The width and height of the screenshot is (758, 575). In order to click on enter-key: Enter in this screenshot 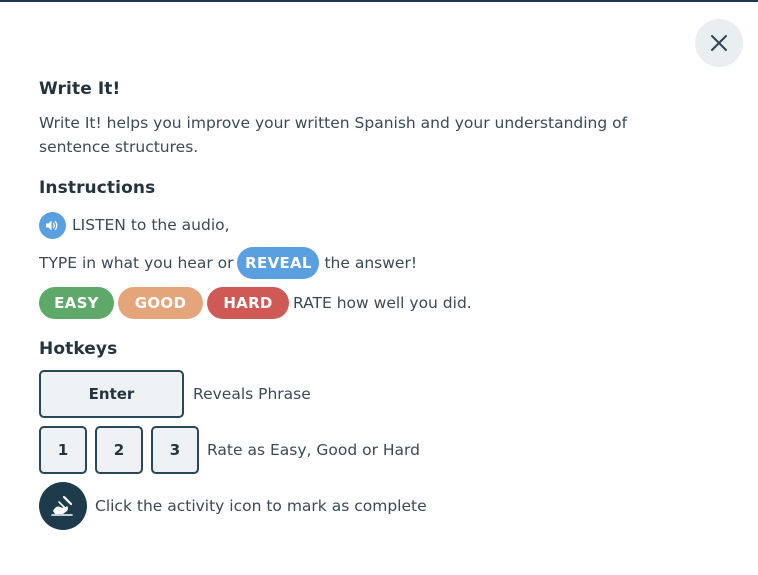, I will do `click(111, 394)`.